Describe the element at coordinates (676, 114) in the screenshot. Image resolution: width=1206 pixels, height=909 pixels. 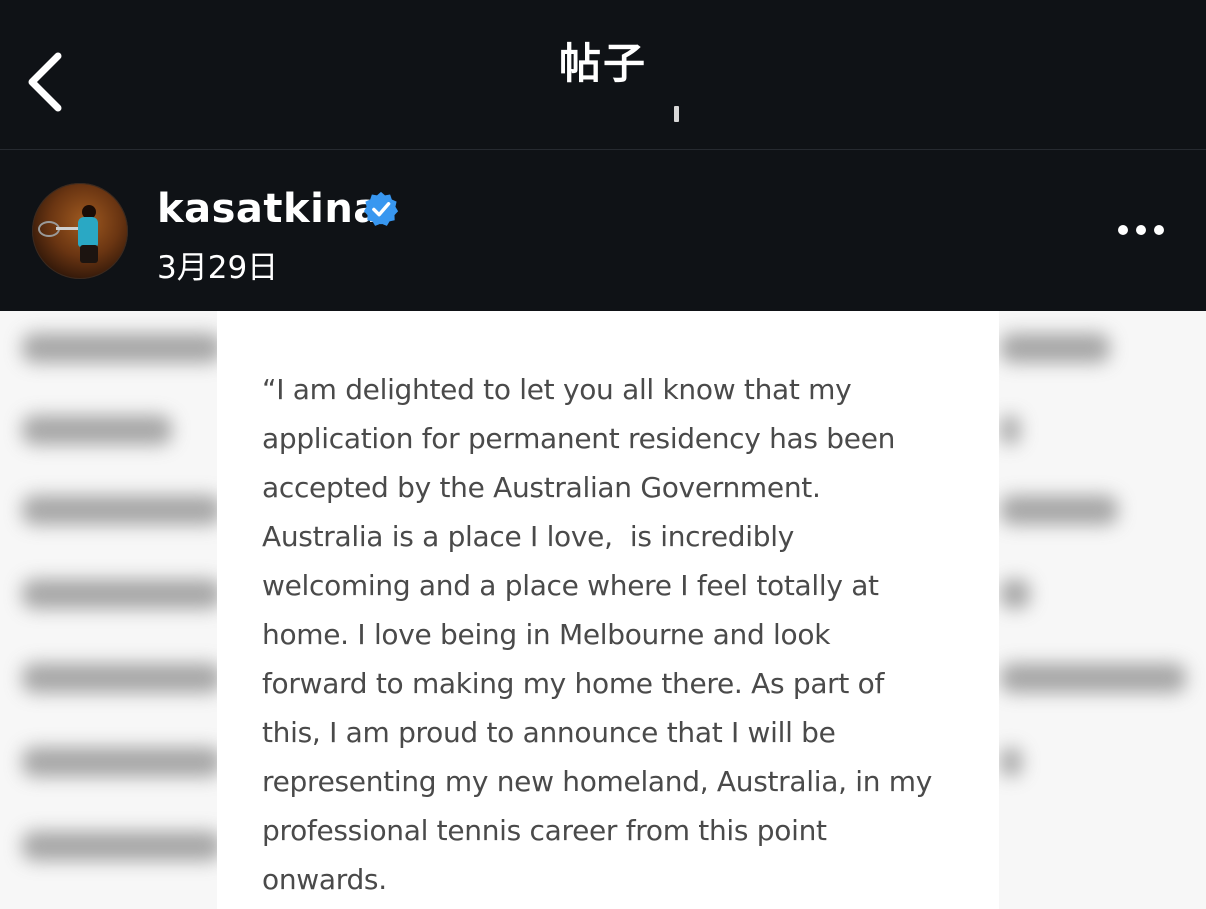
I see `title-cursor-mark` at that location.